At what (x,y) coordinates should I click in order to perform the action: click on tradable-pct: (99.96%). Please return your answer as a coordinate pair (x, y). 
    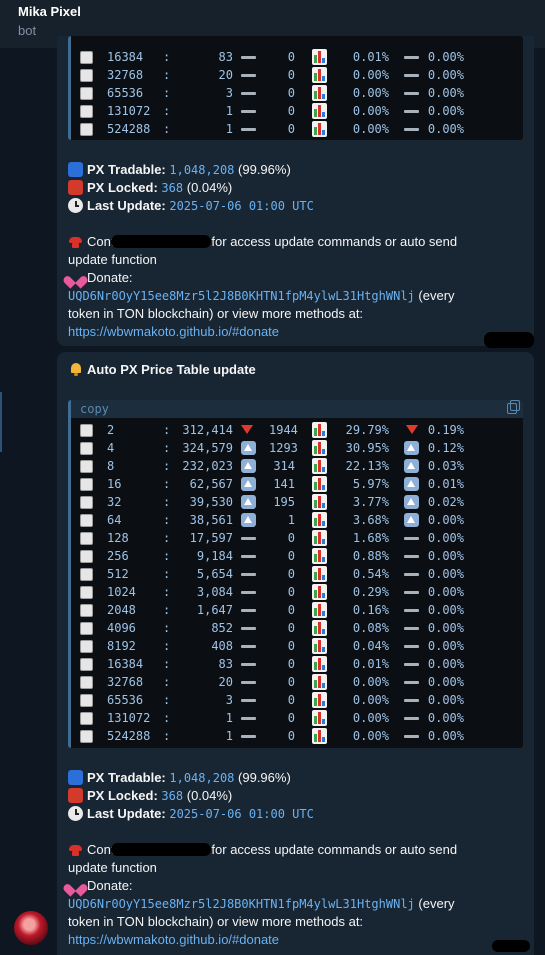
    Looking at the image, I should click on (264, 777).